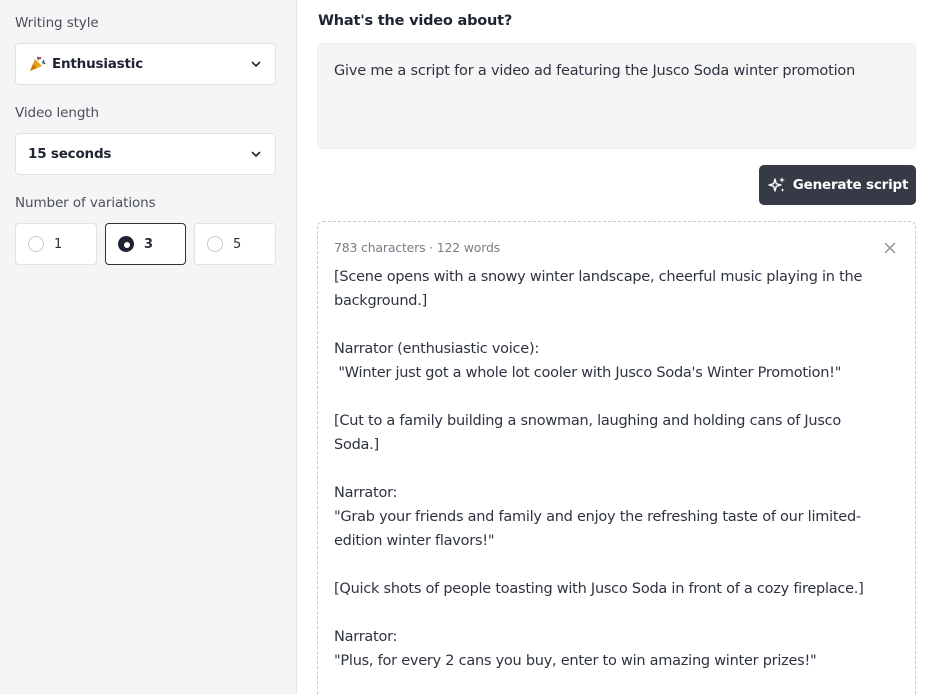 The height and width of the screenshot is (694, 934). I want to click on prompt-title: What's the video about?, so click(415, 21).